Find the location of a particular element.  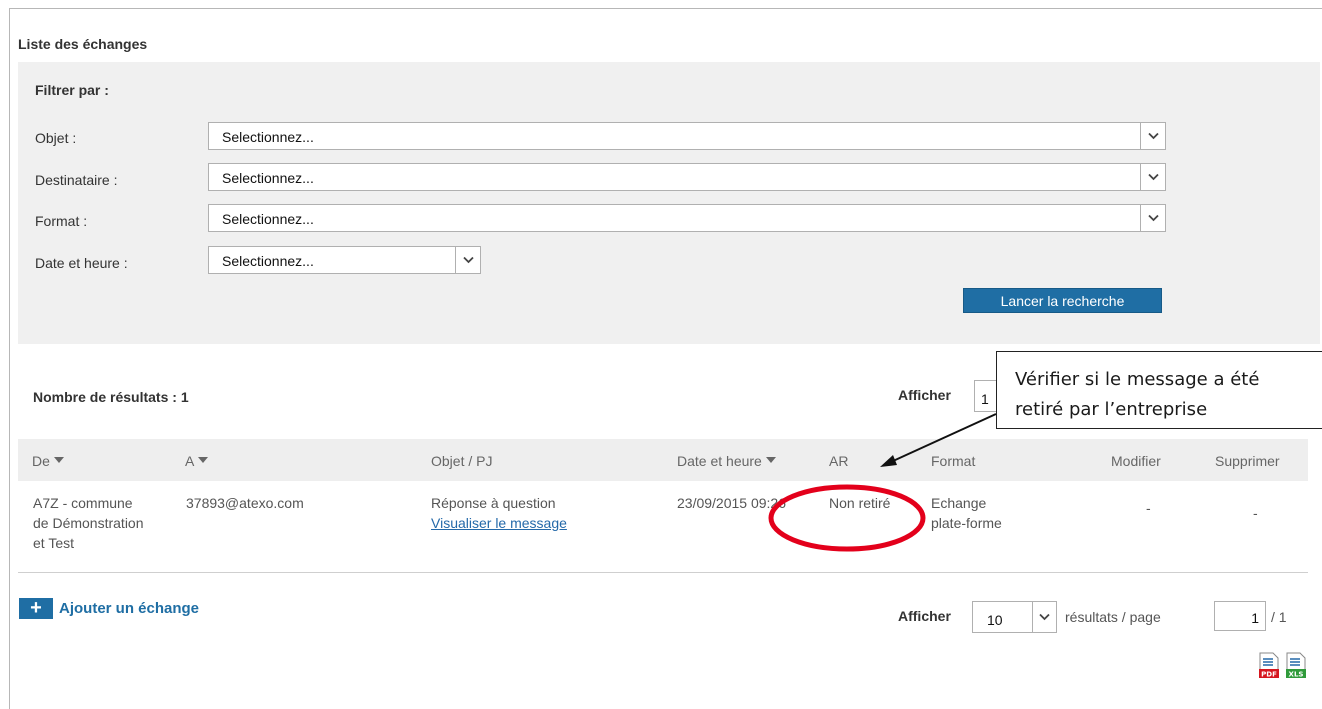

page-size-value: 10 is located at coordinates (995, 620).